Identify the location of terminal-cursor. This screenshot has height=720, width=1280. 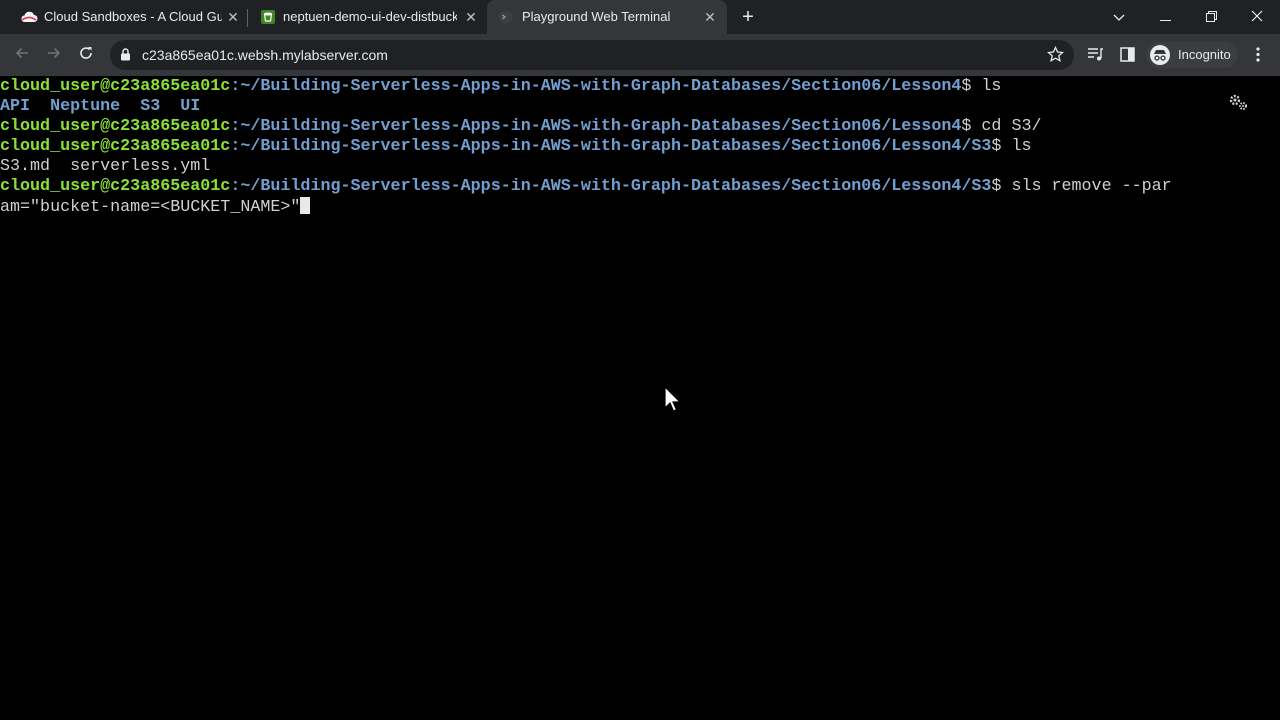
(305, 205).